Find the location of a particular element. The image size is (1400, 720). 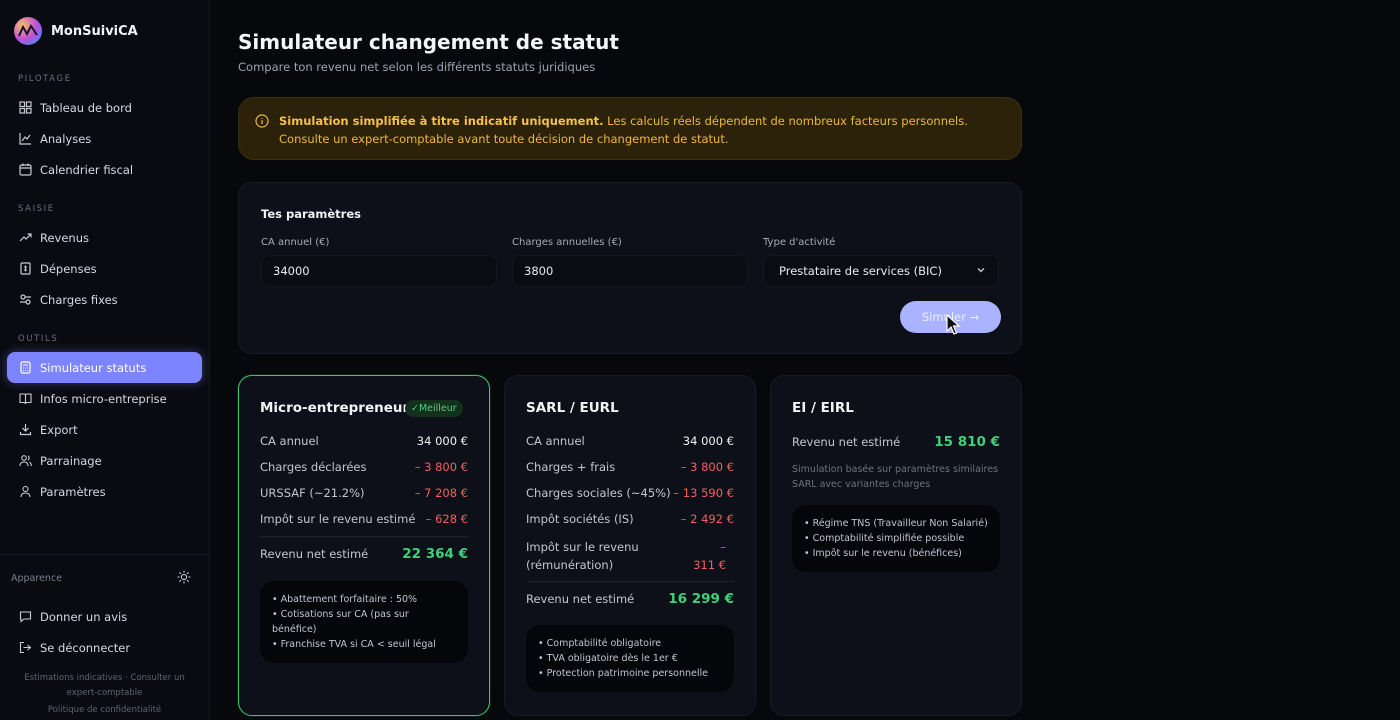

note-item: • Régime TNS (Travailleur Non Salarié) is located at coordinates (896, 523).